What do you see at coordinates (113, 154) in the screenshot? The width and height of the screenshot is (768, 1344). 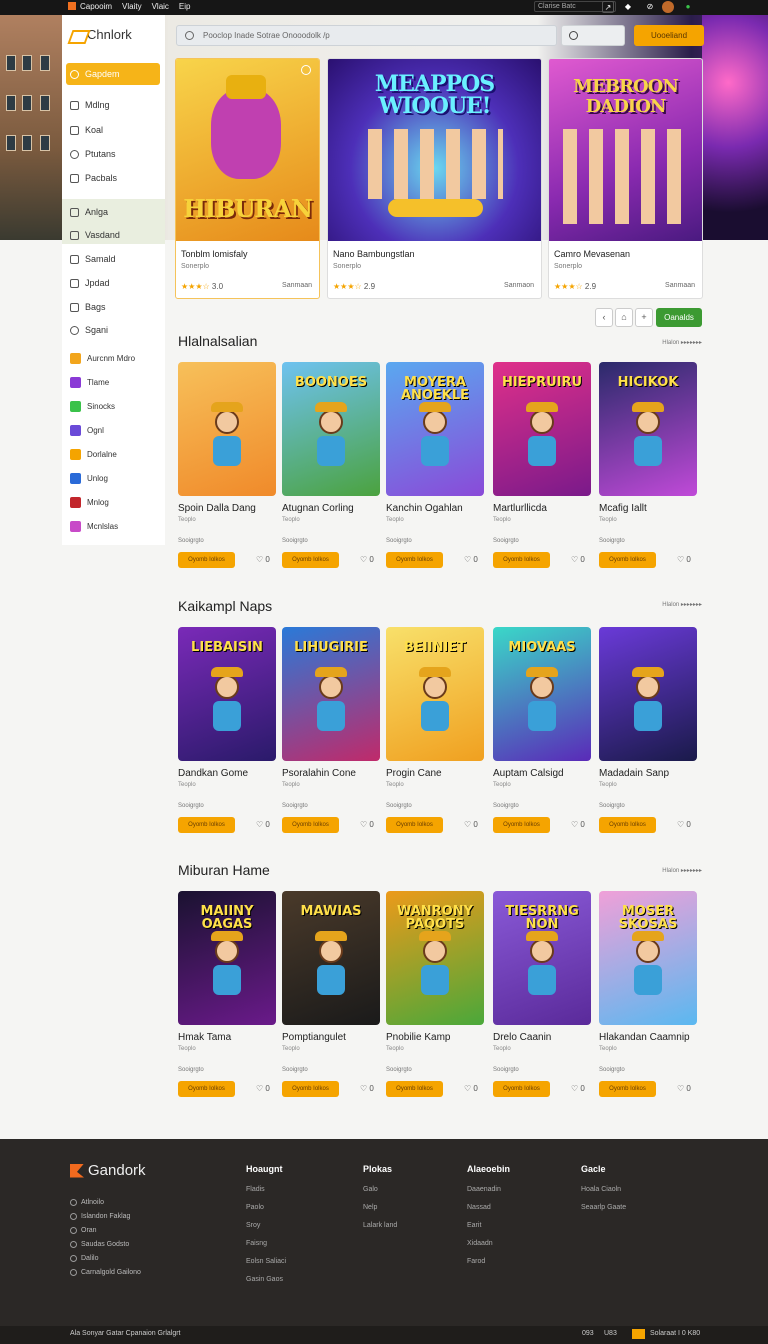 I see `sidebar-item-ptutans: Ptutans` at bounding box center [113, 154].